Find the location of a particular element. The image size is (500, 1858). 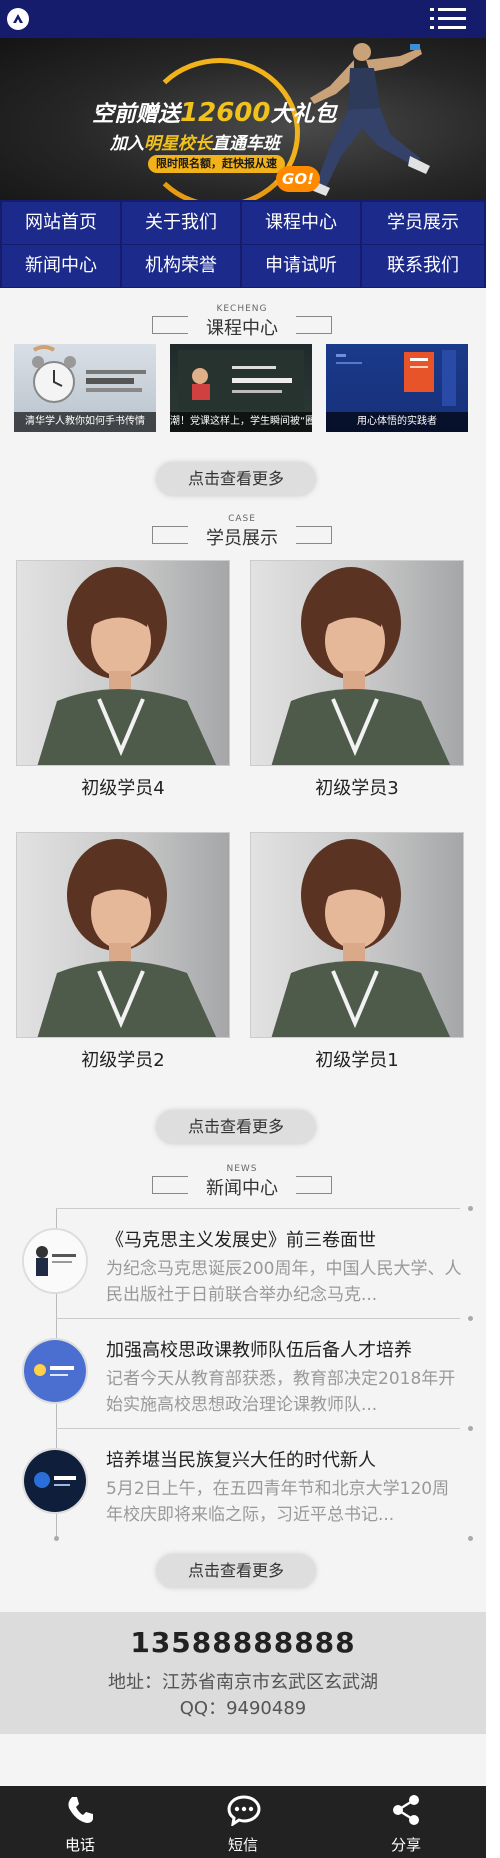

hamburger-menu-icon is located at coordinates (448, 19).